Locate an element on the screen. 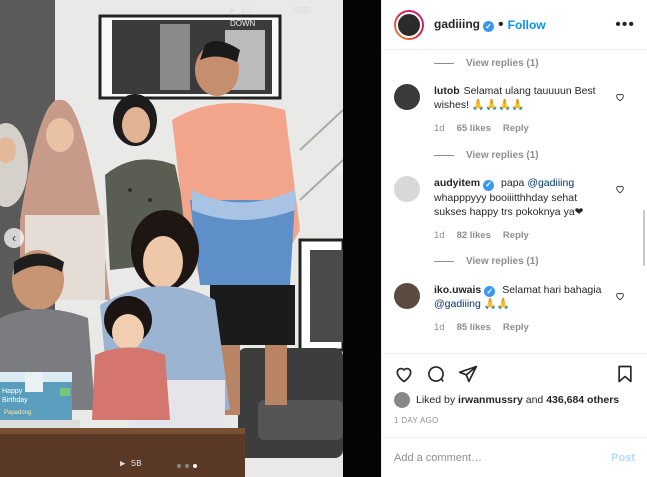  carousel-dot-active is located at coordinates (195, 466).